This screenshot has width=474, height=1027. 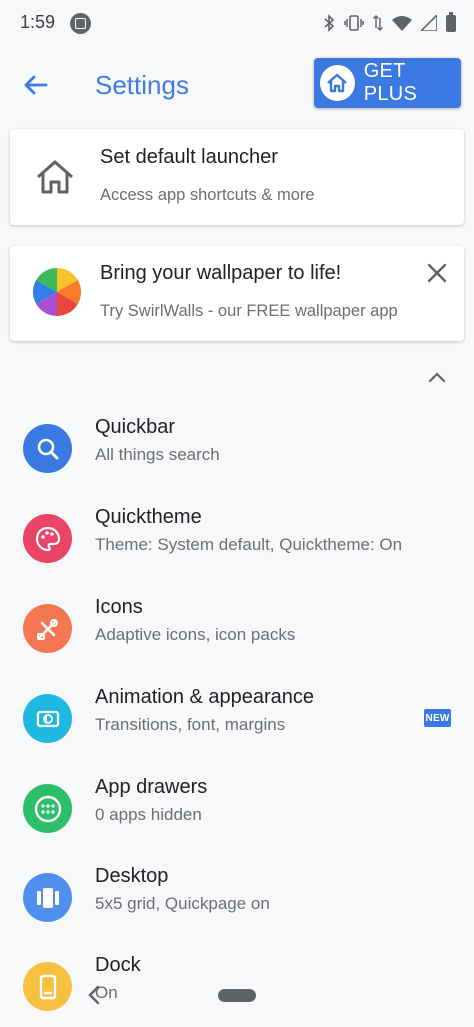 What do you see at coordinates (437, 718) in the screenshot?
I see `new-badge: NEW` at bounding box center [437, 718].